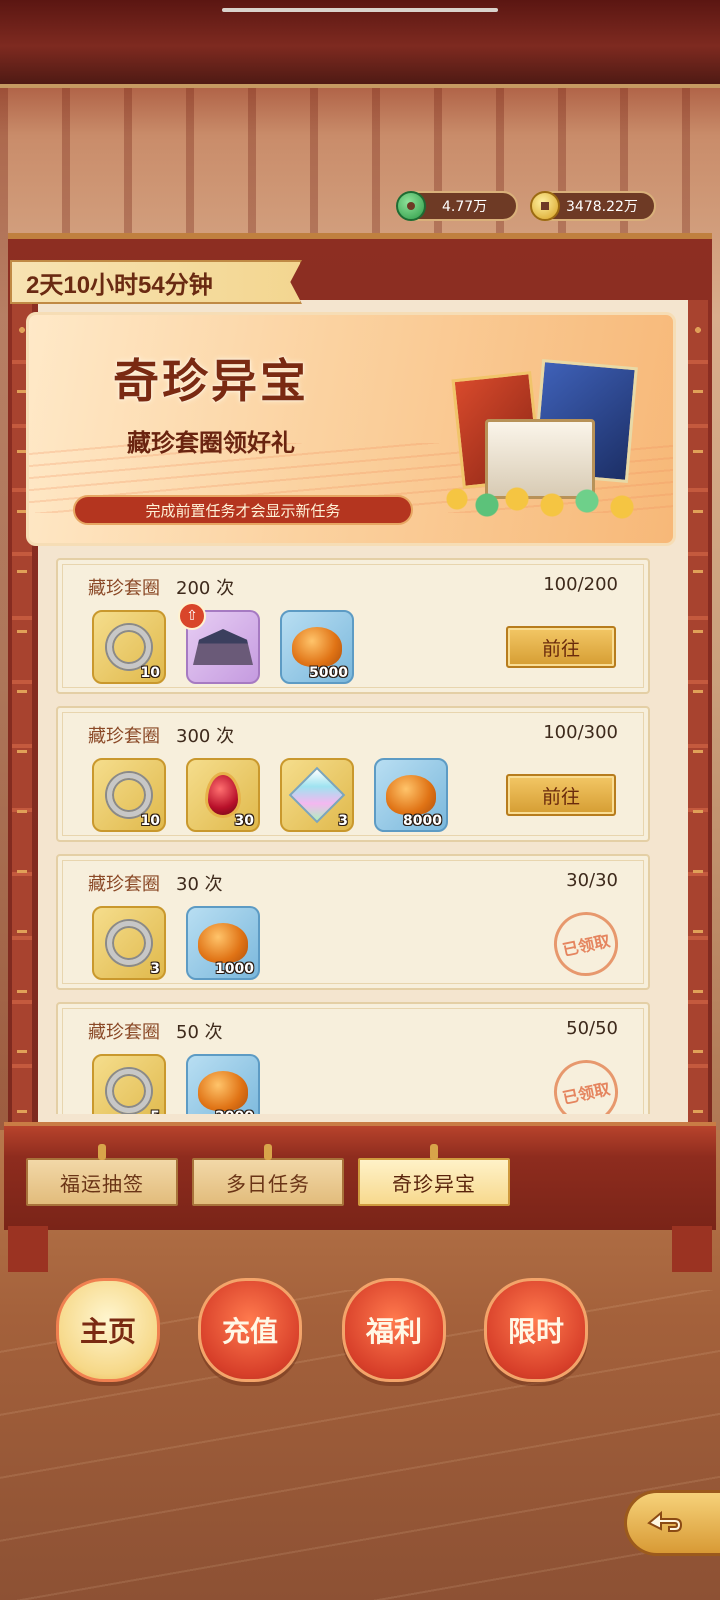 The height and width of the screenshot is (1600, 720). Describe the element at coordinates (243, 510) in the screenshot. I see `banner-hint: 完成前置任务才会显示新任务` at that location.